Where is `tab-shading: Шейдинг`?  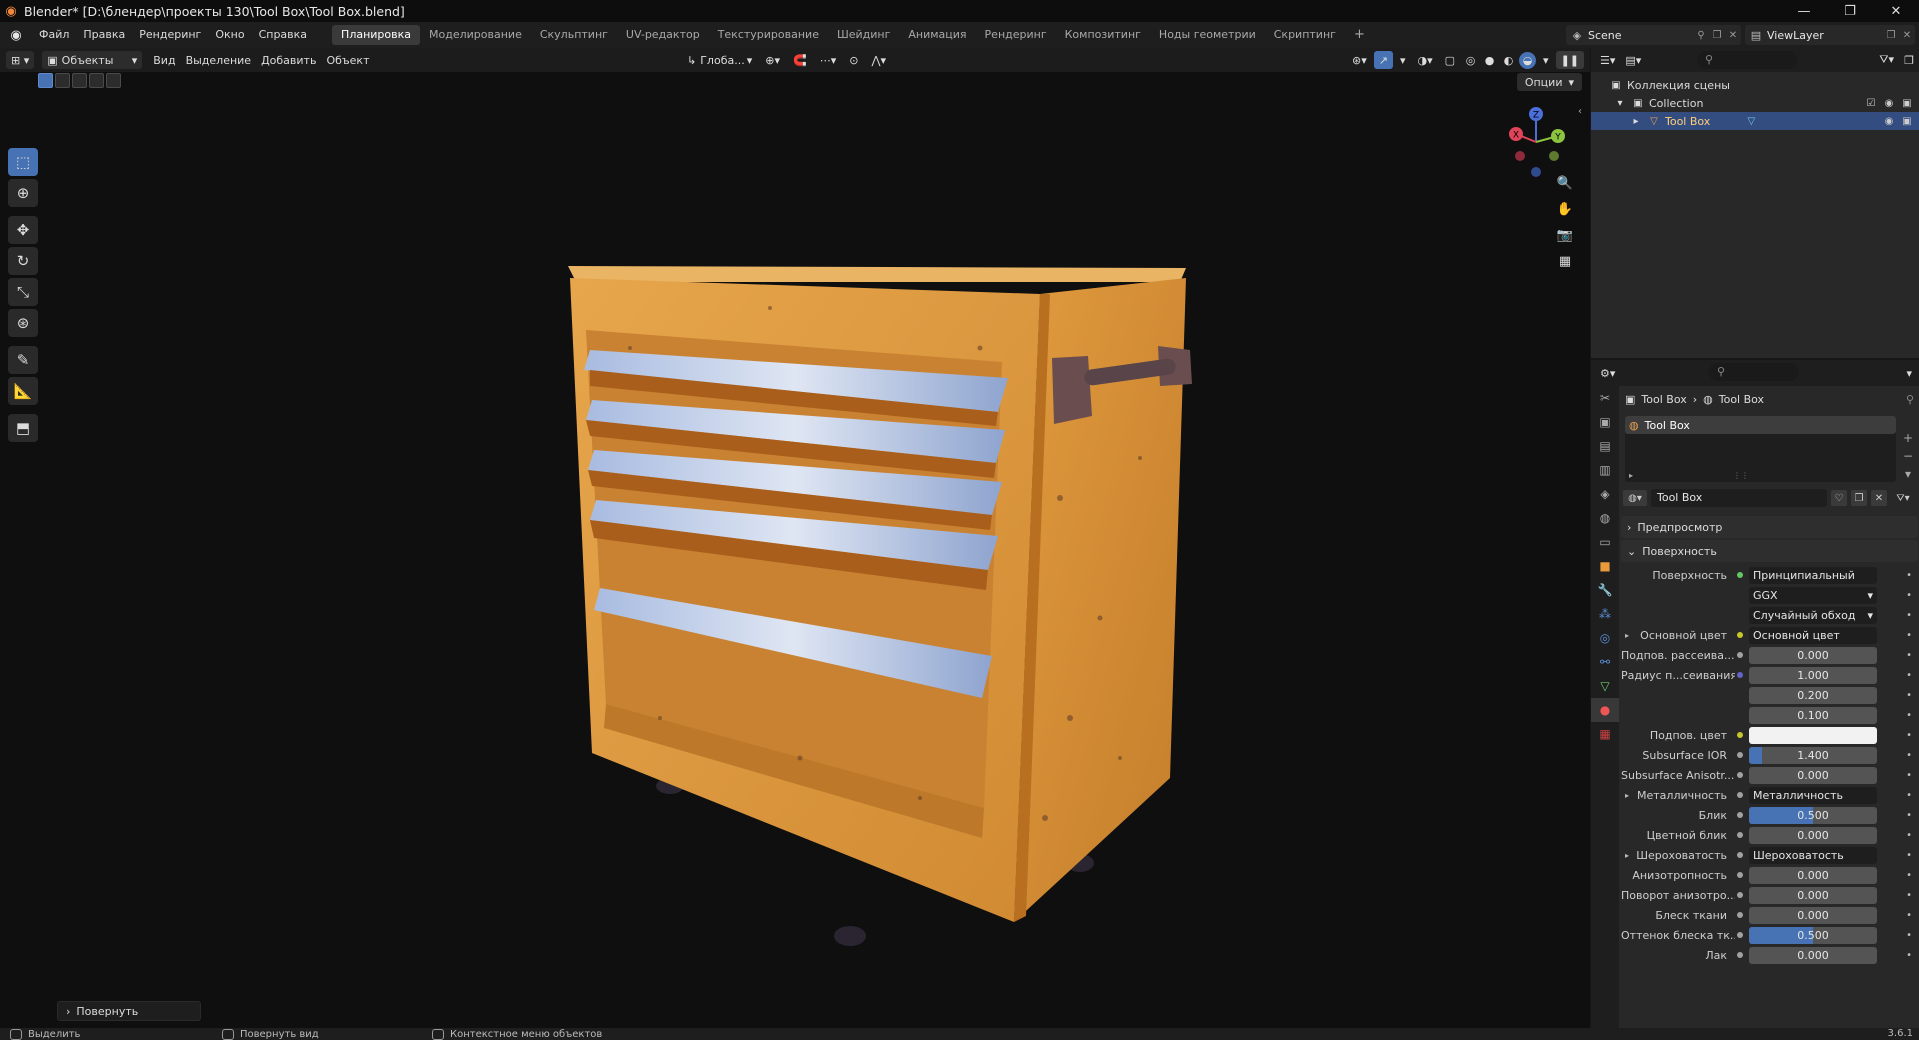
tab-shading: Шейдинг is located at coordinates (863, 35).